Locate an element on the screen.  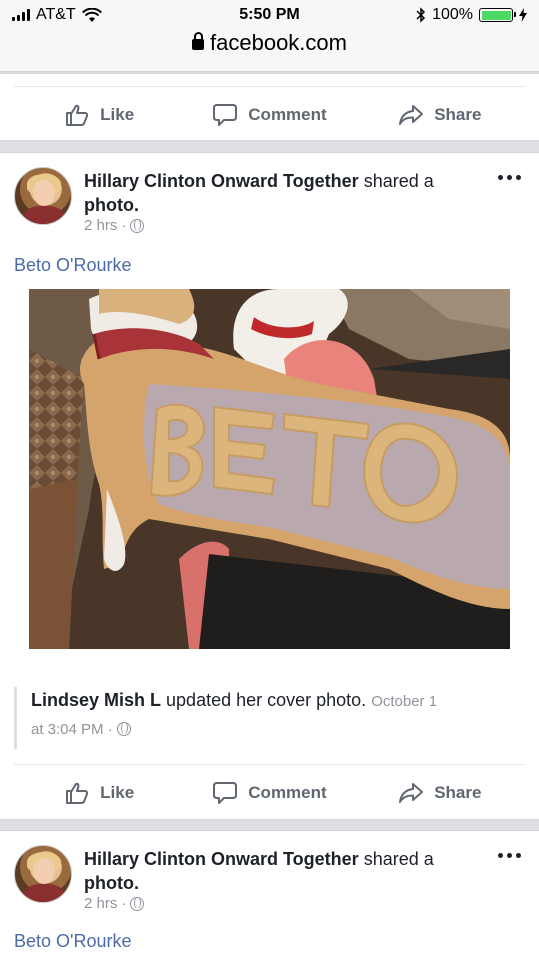
address-bar: facebook.com is located at coordinates (269, 43).